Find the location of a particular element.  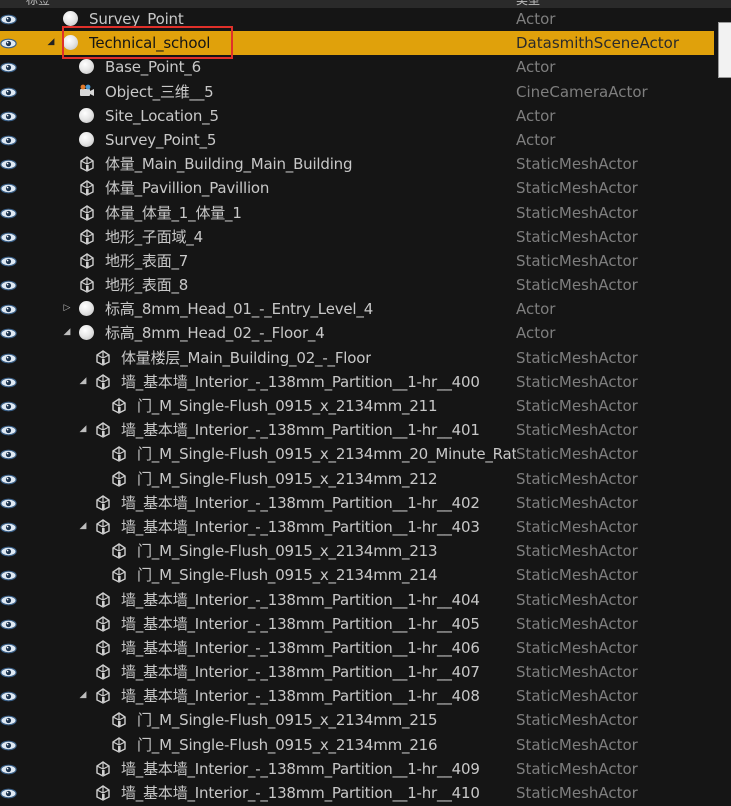

actor-label: 标高_8mm_Head_01_-_Entry_Level_4 is located at coordinates (239, 309).